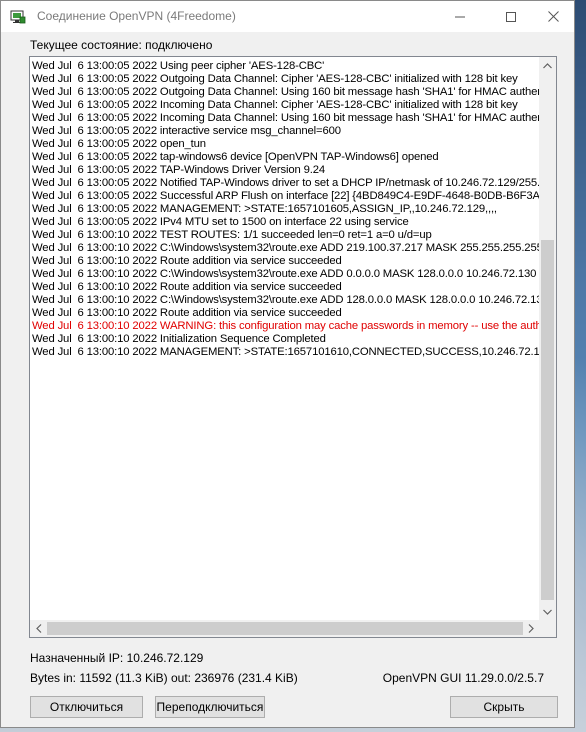  Describe the element at coordinates (210, 707) in the screenshot. I see `reconnect-button: Переподключиться` at that location.